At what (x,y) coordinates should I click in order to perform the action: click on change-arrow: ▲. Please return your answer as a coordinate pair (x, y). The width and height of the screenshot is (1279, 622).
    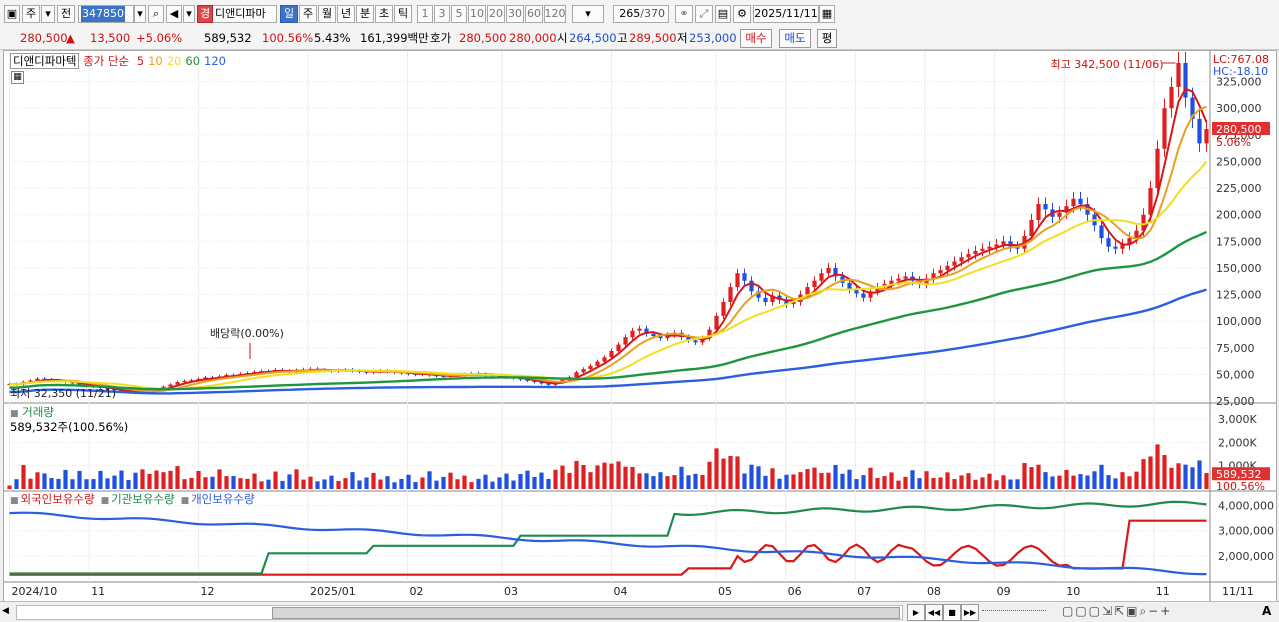
    Looking at the image, I should click on (70, 38).